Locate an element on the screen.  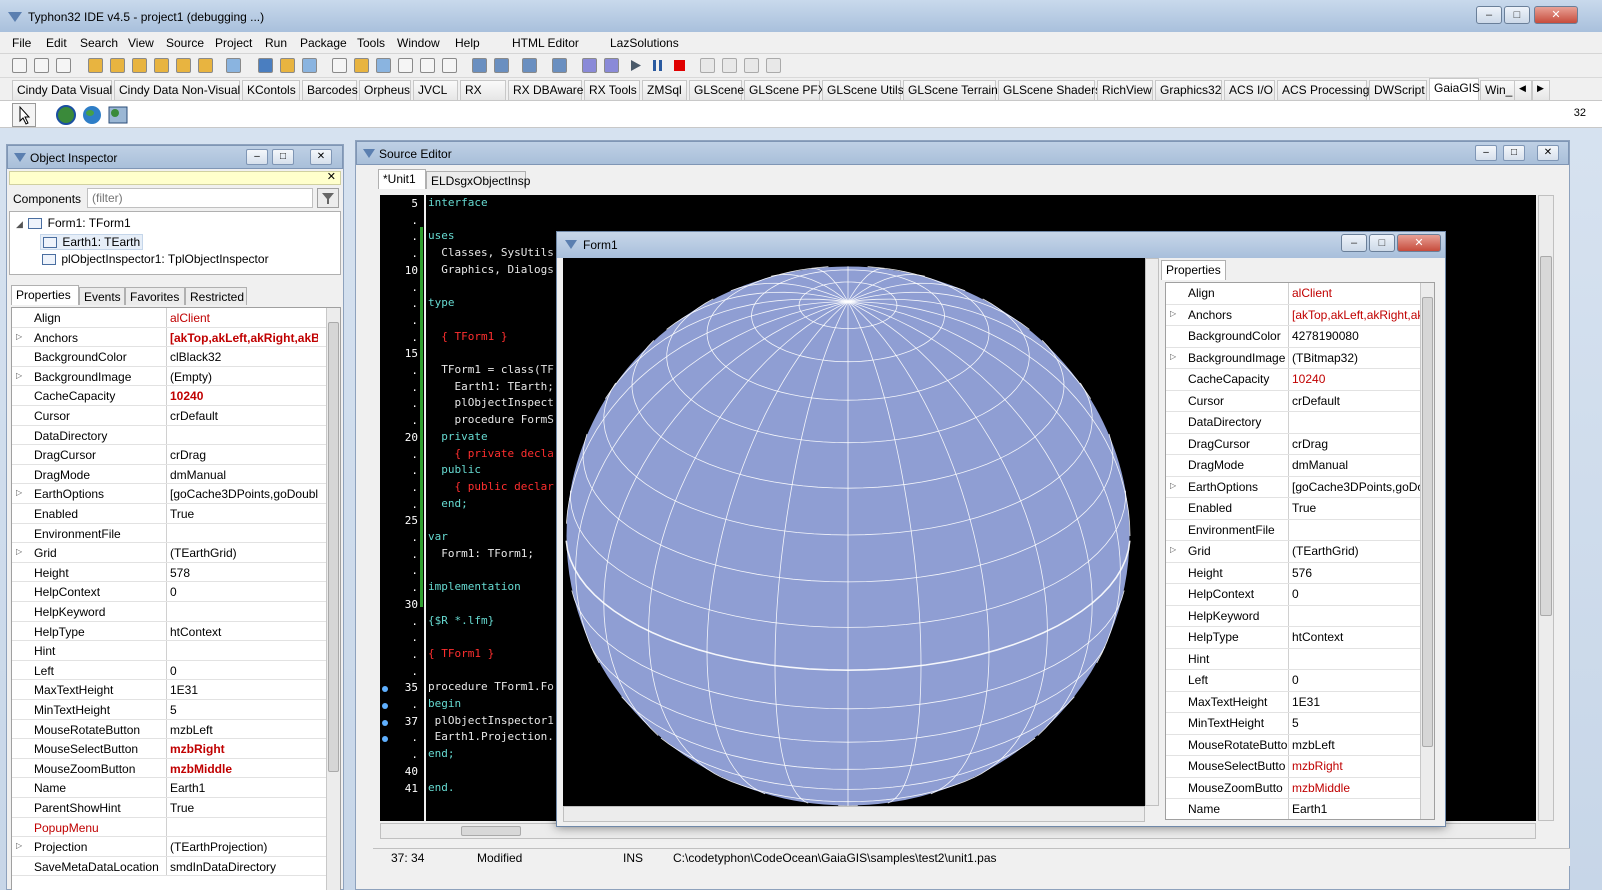
property-value: 10240 is located at coordinates (244, 396).